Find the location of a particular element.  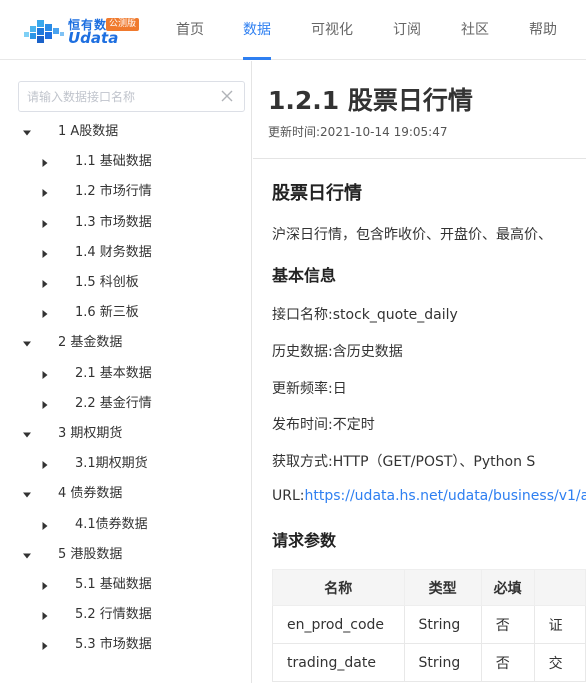

api-search-box is located at coordinates (131, 96).